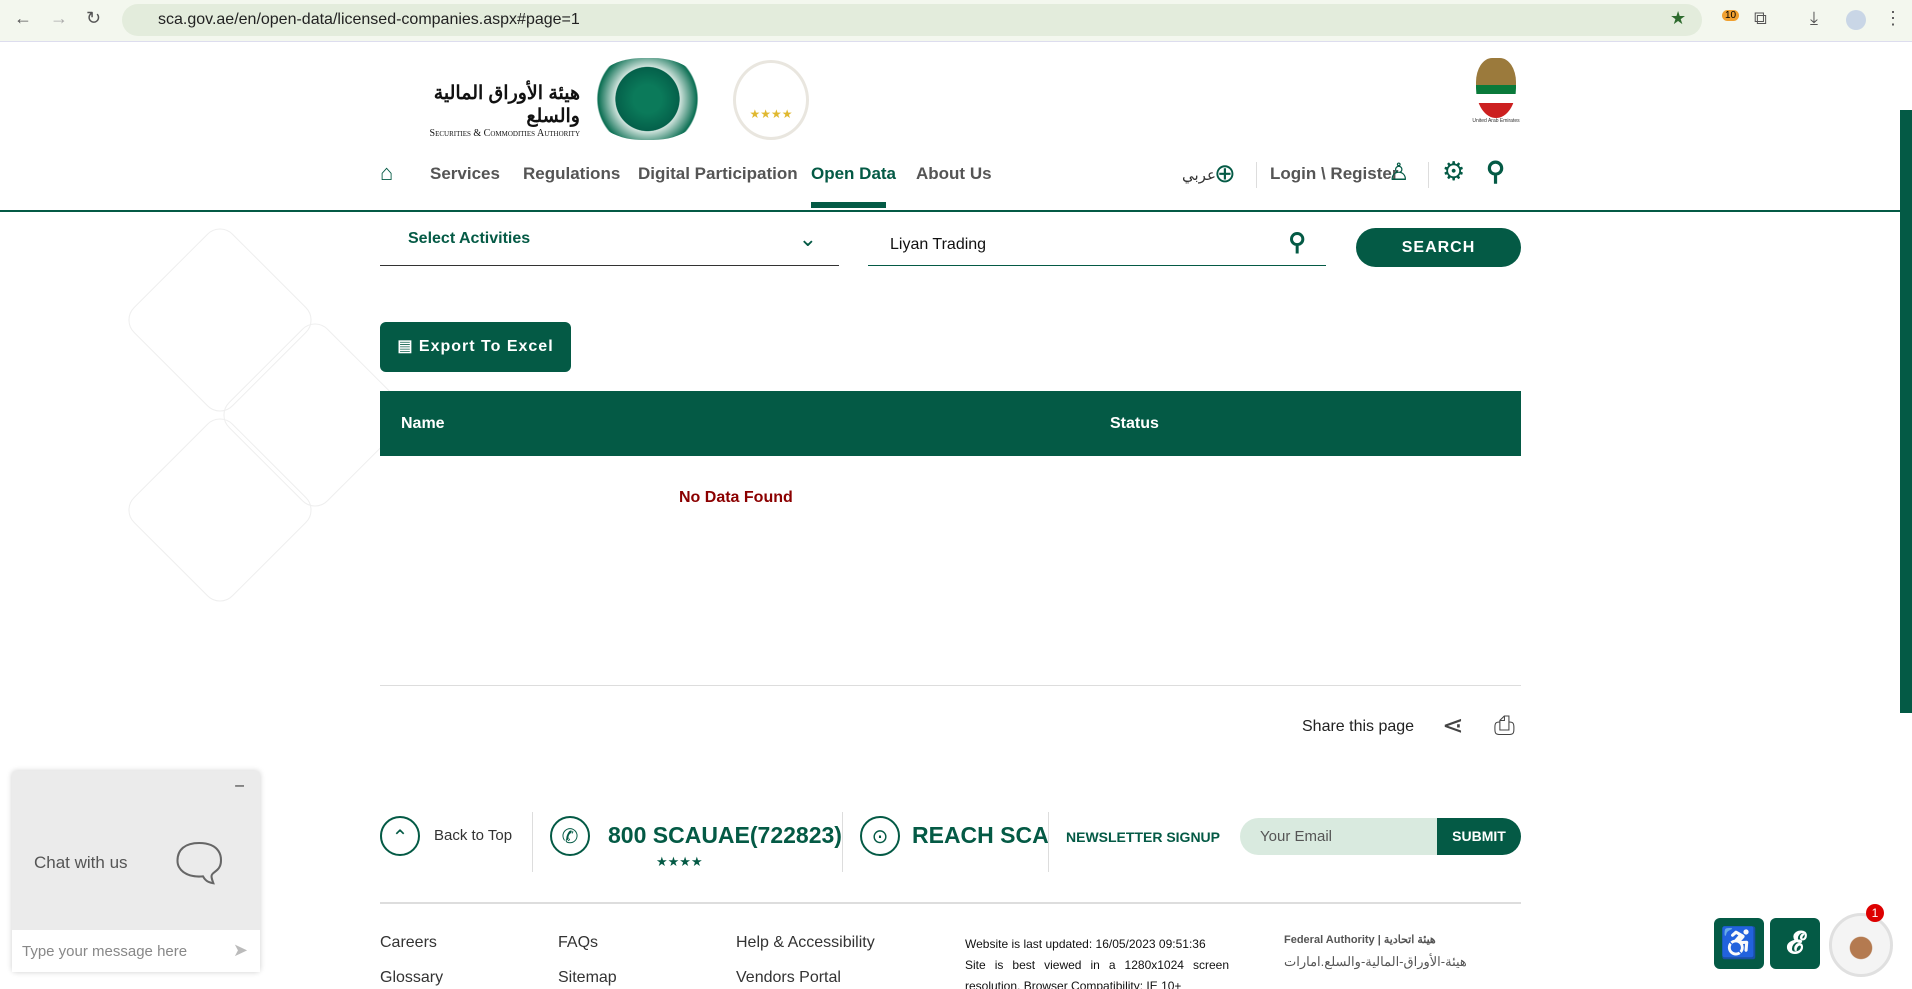  Describe the element at coordinates (1409, 940) in the screenshot. I see `federal-ar: هيئة اتحادية` at that location.